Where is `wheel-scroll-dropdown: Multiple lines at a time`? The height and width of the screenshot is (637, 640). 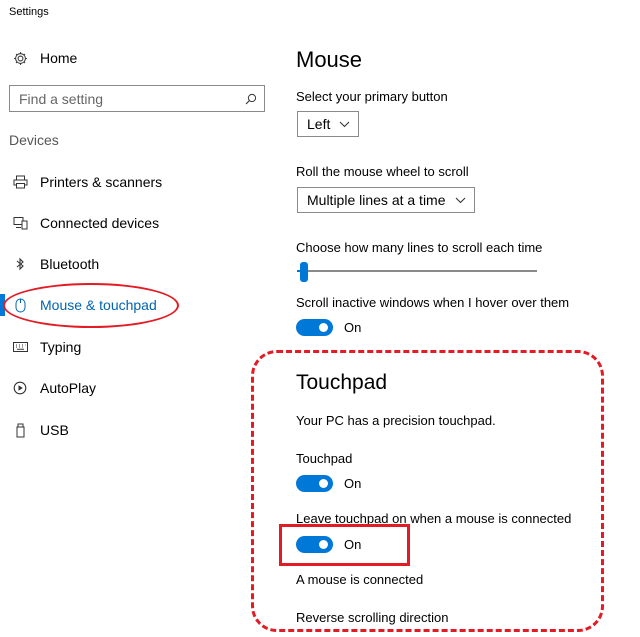 wheel-scroll-dropdown: Multiple lines at a time is located at coordinates (386, 200).